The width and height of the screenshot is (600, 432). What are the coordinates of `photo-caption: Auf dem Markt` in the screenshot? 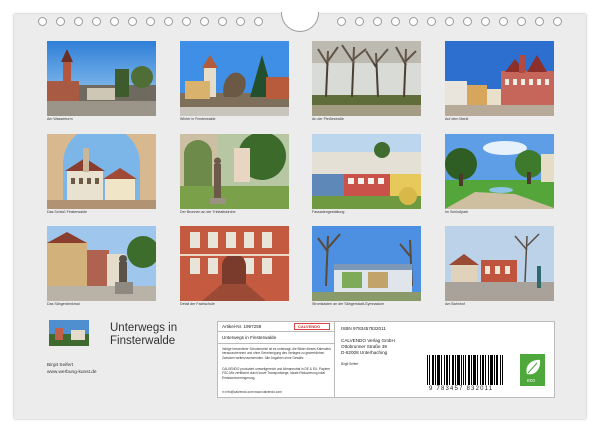 It's located at (457, 119).